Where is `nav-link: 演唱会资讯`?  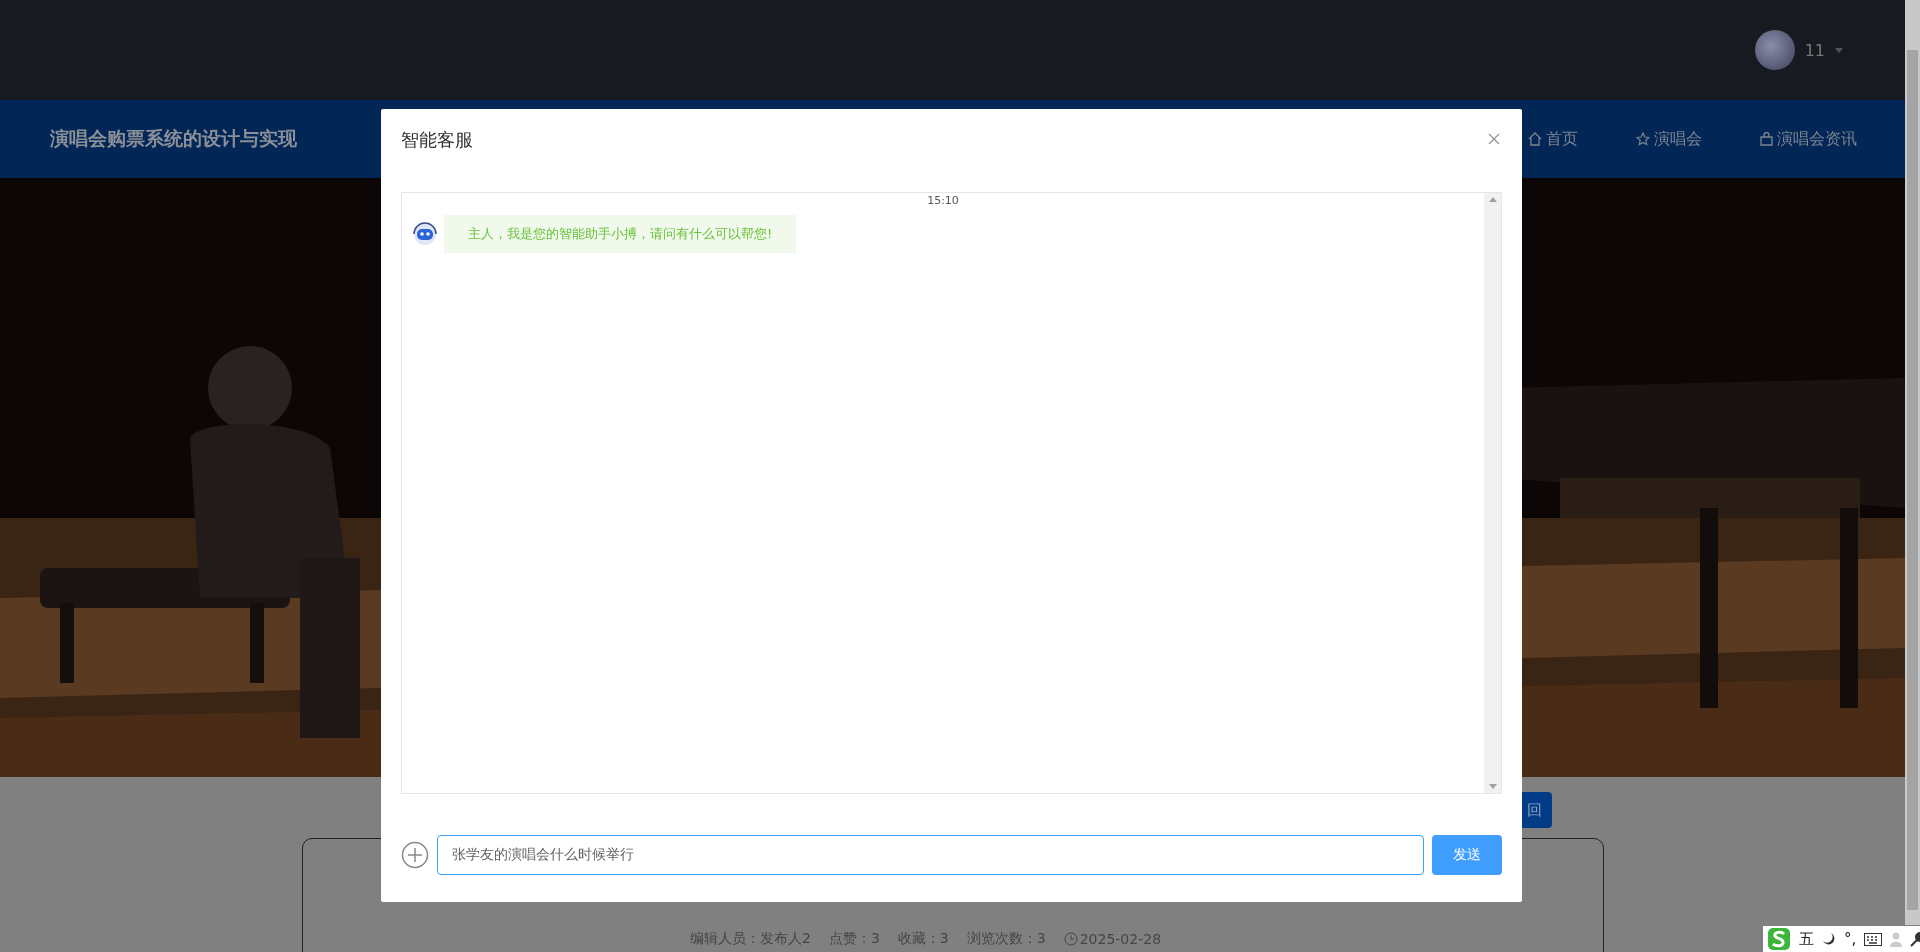
nav-link: 演唱会资讯 is located at coordinates (1808, 139).